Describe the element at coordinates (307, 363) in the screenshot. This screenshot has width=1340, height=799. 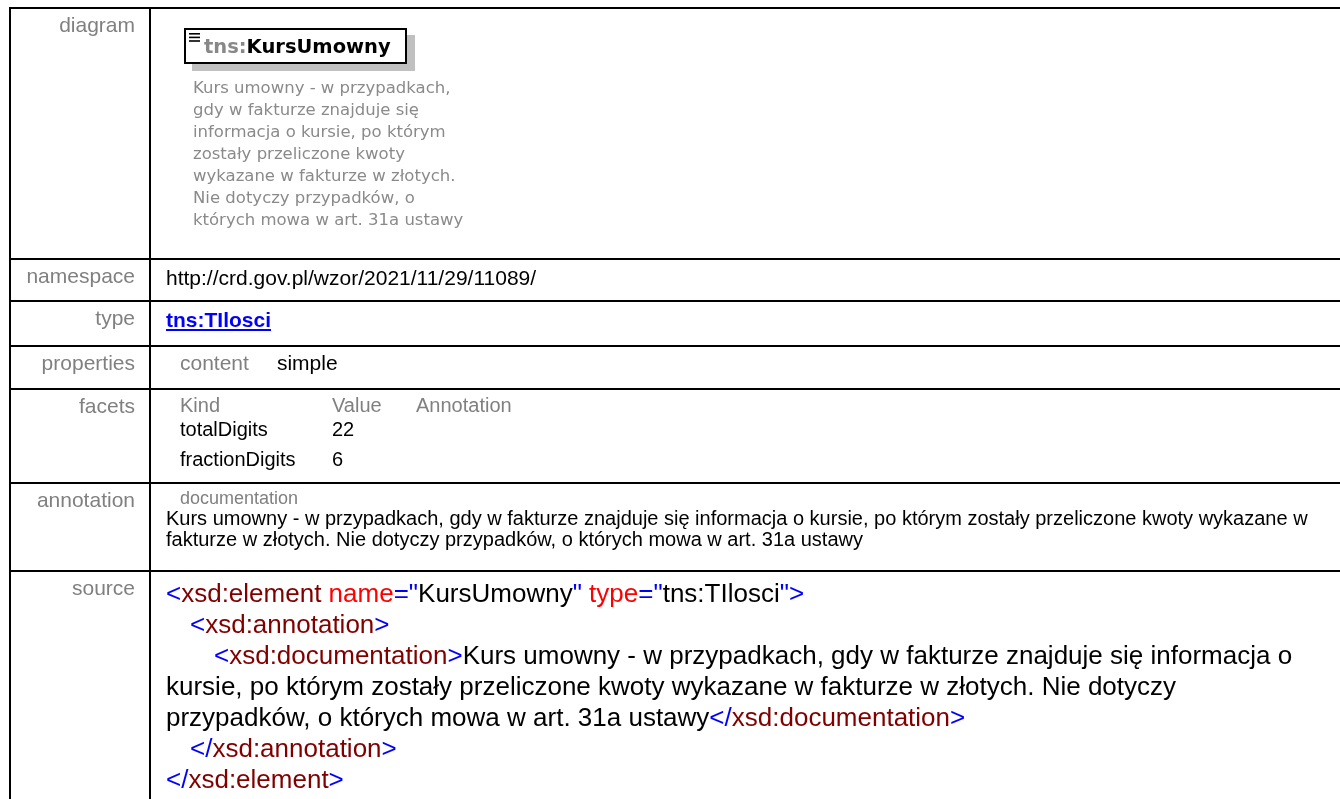
I see `property-value: simple` at that location.